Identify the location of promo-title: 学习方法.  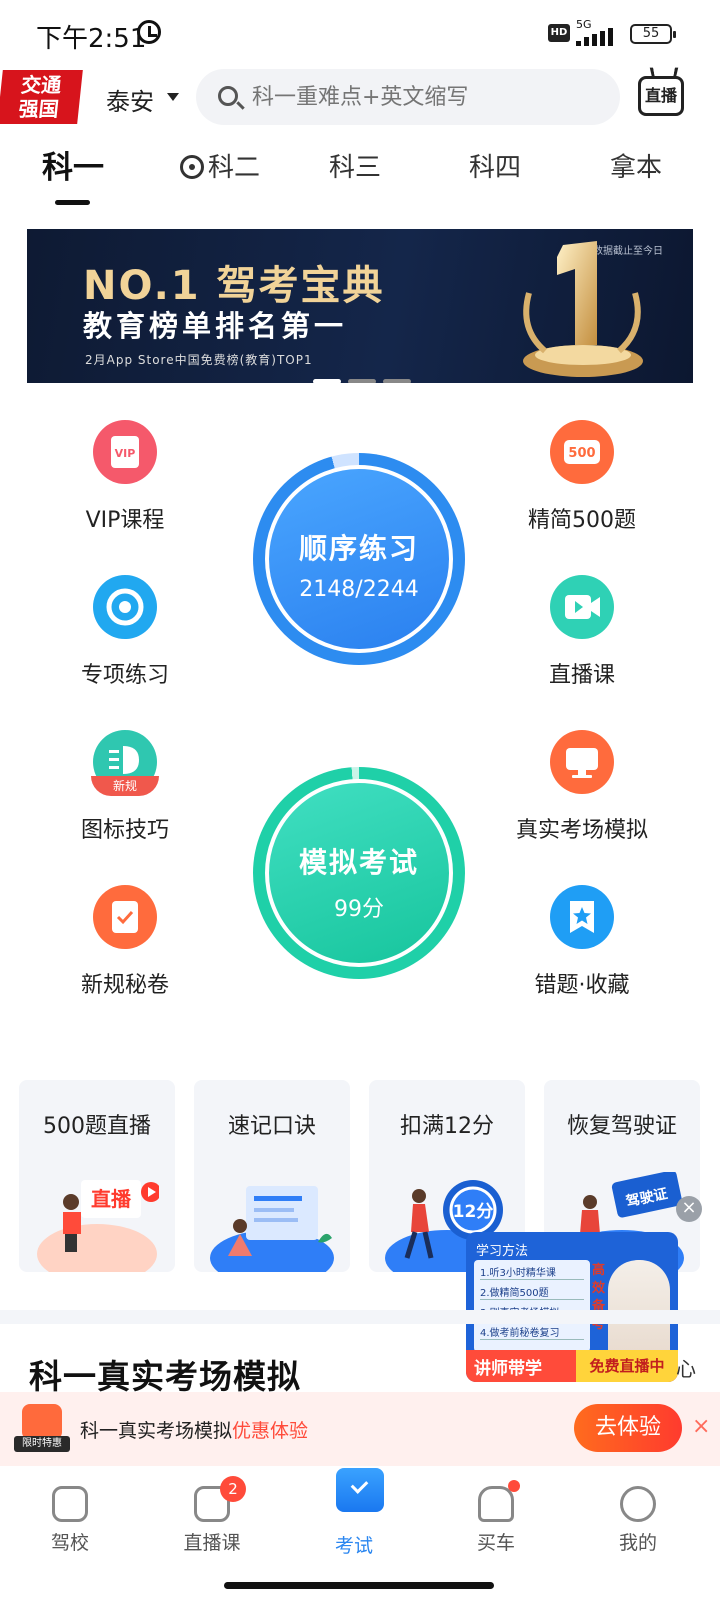
(502, 1251).